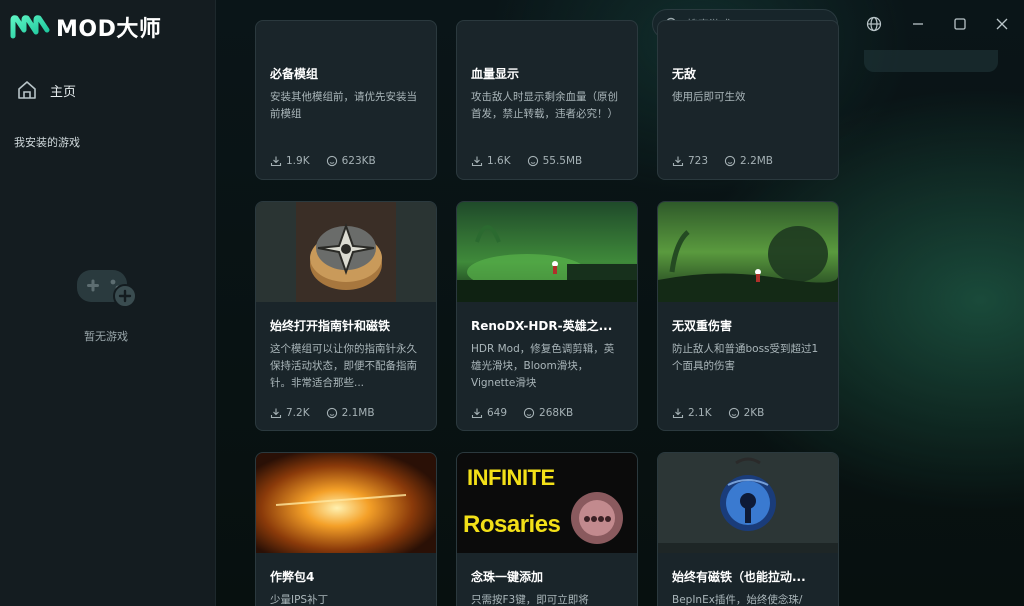  I want to click on mod-title: 必备模组, so click(294, 74).